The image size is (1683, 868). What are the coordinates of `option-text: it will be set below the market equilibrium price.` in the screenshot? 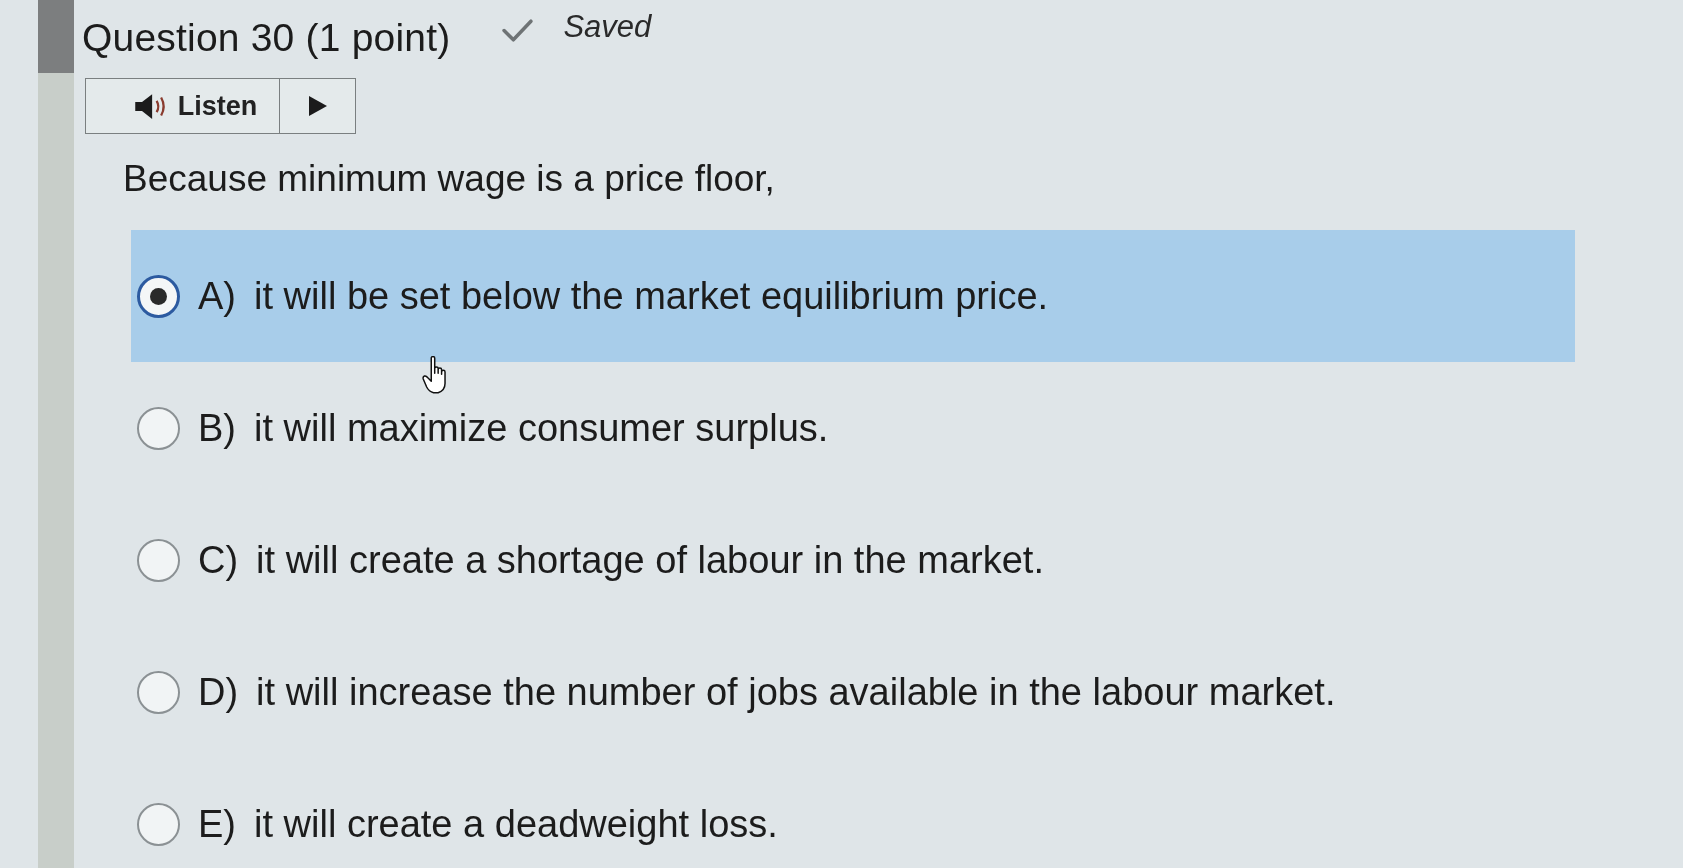 It's located at (651, 296).